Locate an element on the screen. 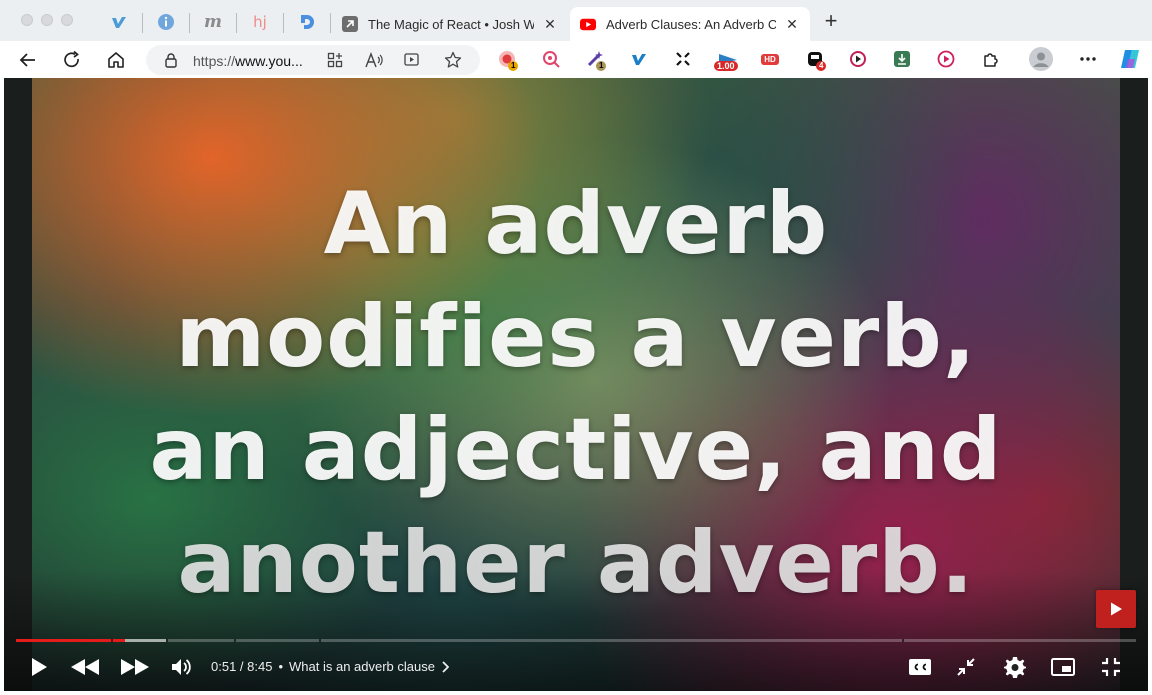 The height and width of the screenshot is (695, 1152). fullscreen-button is located at coordinates (1111, 667).